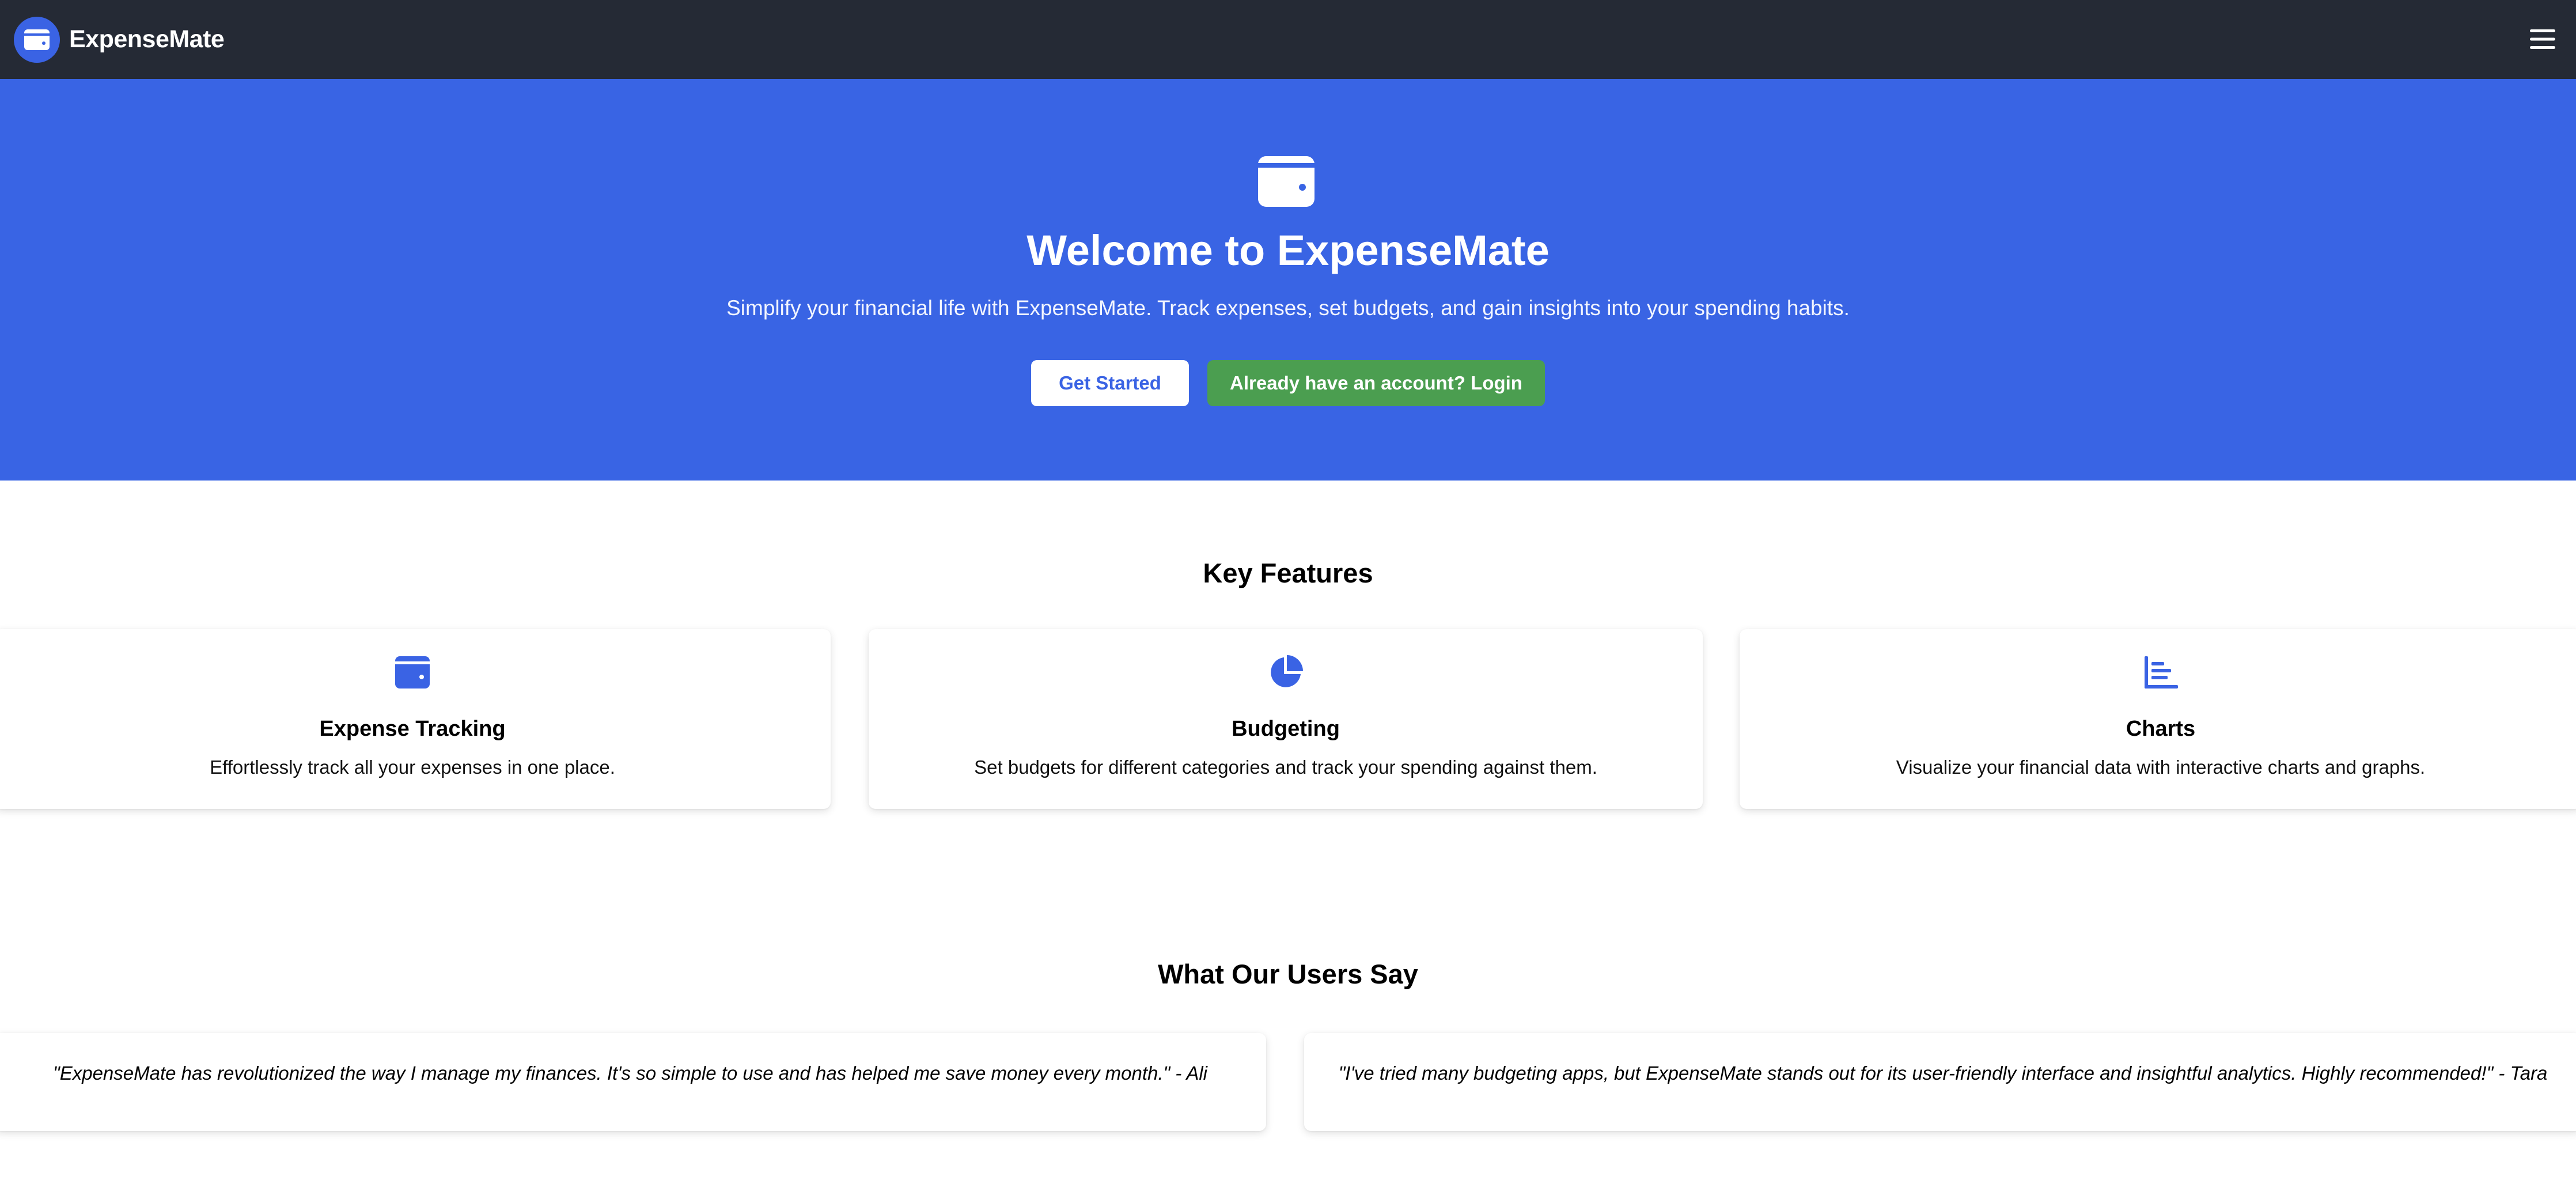 Image resolution: width=2576 pixels, height=1203 pixels. I want to click on navbar: ExpenseMate, so click(1288, 40).